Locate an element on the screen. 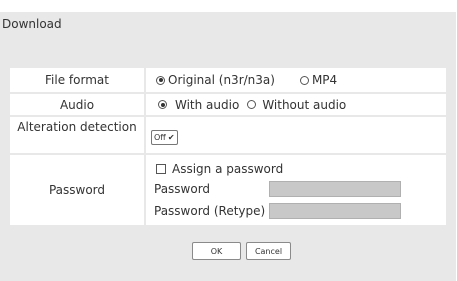 The width and height of the screenshot is (457, 281). password-input is located at coordinates (335, 189).